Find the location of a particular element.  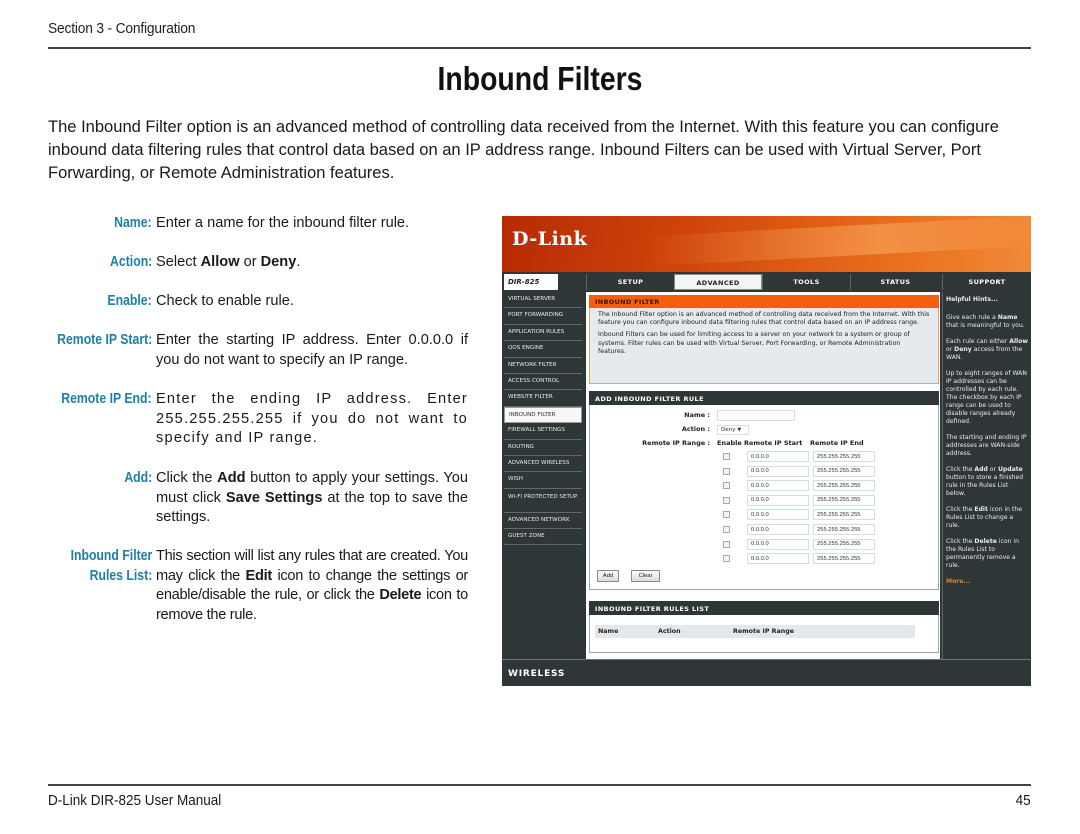

sidebar-item-website-filter: WEBSITE FILTER is located at coordinates (543, 398).